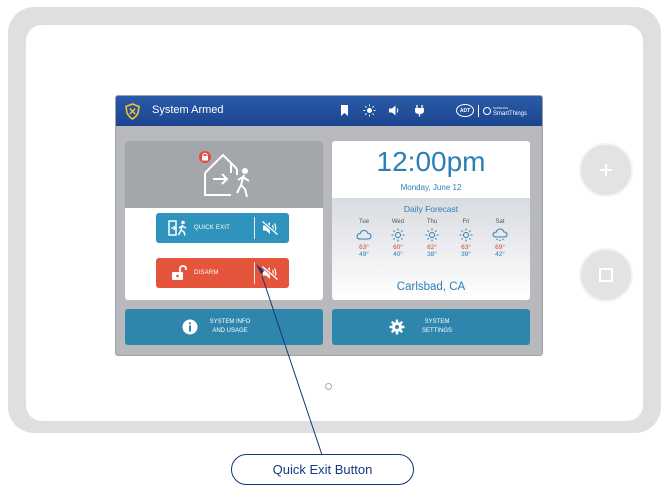 Image resolution: width=668 pixels, height=489 pixels. What do you see at coordinates (510, 113) in the screenshot?
I see `smartthings-wordmark: SmartThings` at bounding box center [510, 113].